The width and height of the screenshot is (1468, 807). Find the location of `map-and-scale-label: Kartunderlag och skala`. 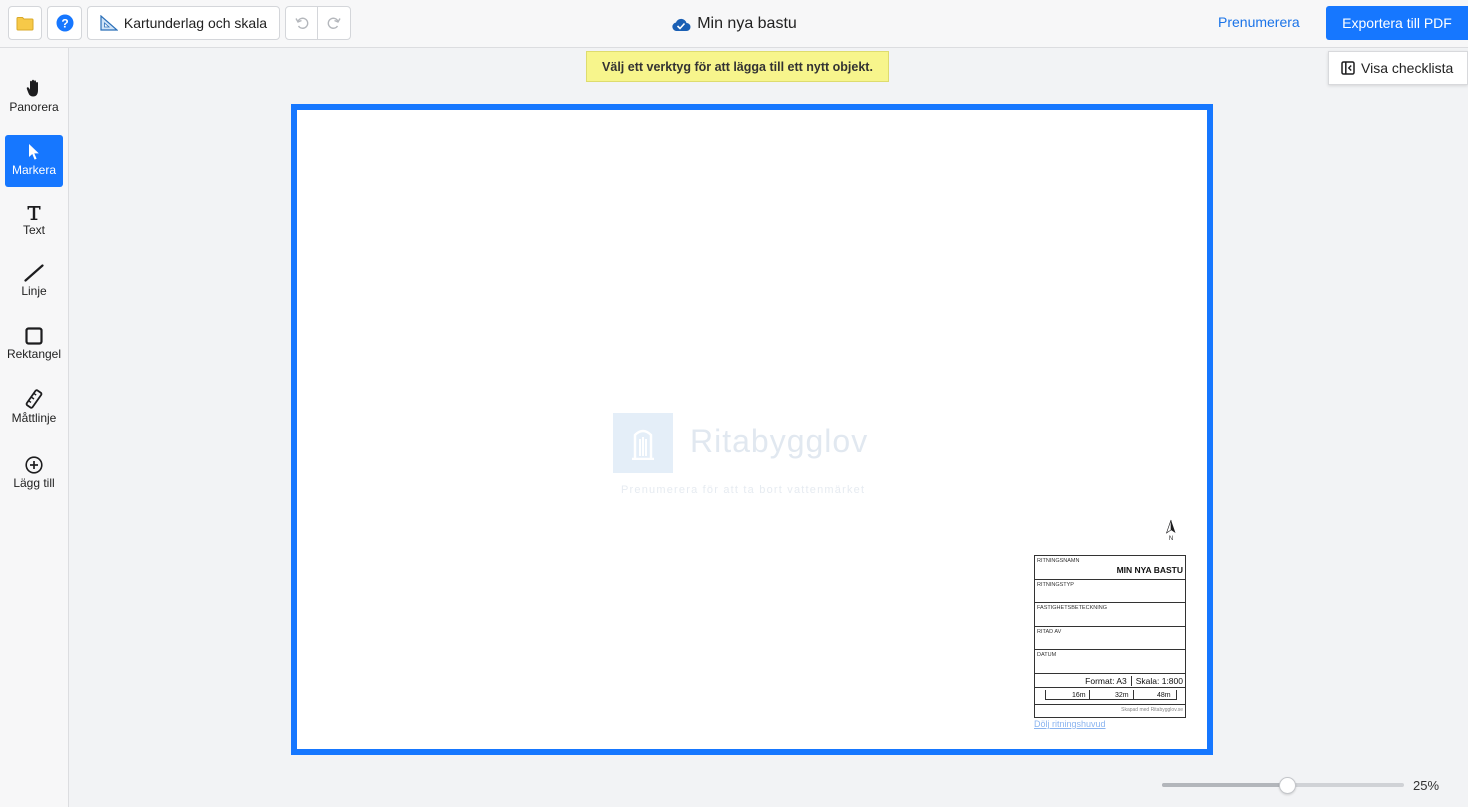

map-and-scale-label: Kartunderlag och skala is located at coordinates (195, 23).